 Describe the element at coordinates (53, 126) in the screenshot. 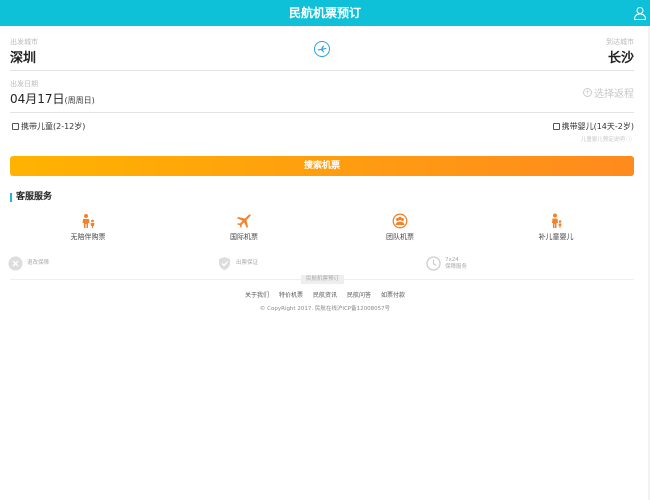

I see `child-checkbox-label: 携带儿童(2-12岁)` at that location.